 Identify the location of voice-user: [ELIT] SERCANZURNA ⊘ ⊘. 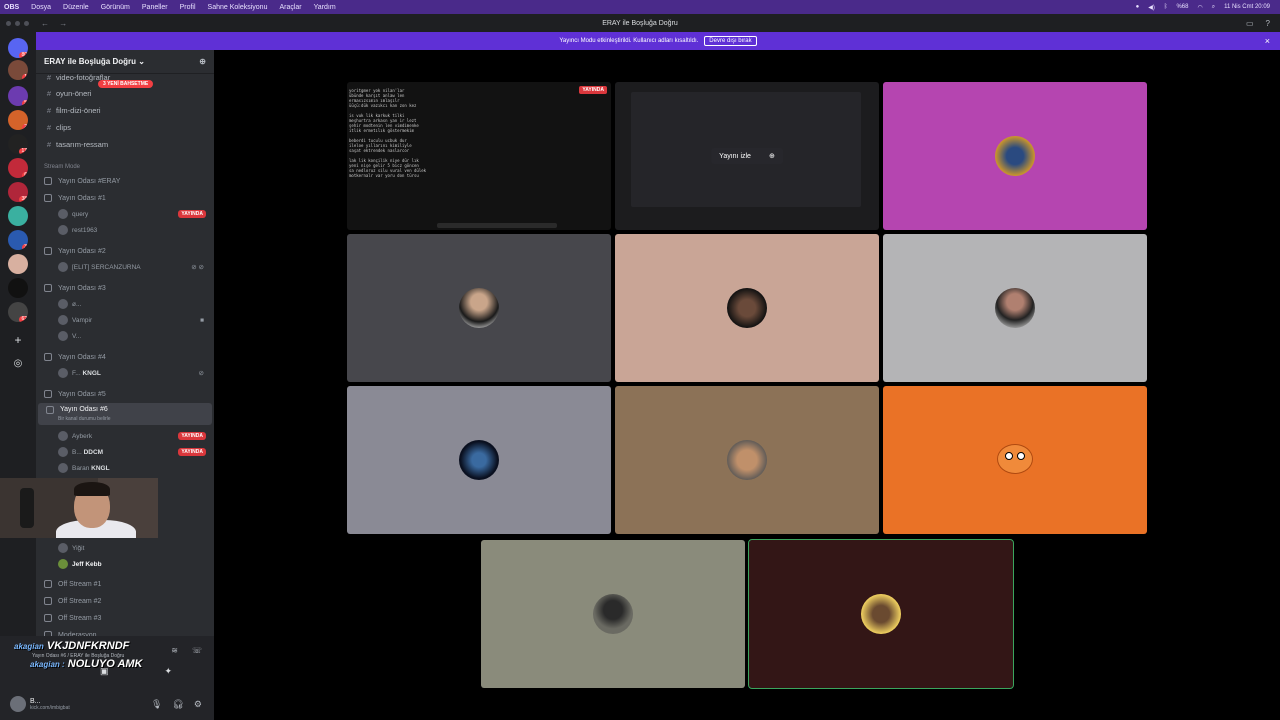
(125, 267).